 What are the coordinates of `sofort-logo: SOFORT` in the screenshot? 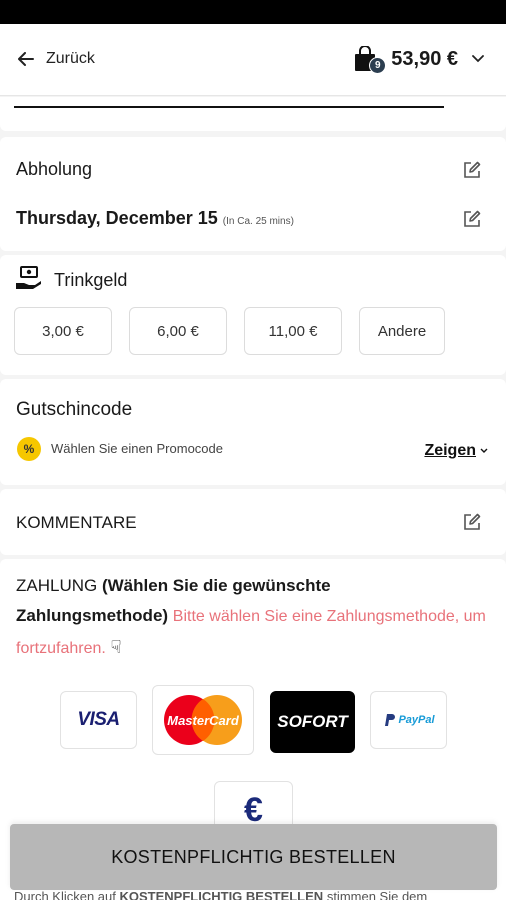 It's located at (312, 721).